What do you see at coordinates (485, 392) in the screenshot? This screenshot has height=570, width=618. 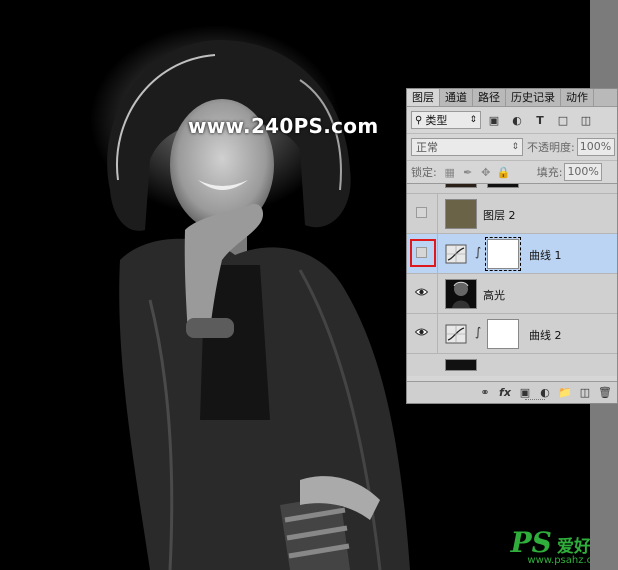 I see `link-icon: ⚭` at bounding box center [485, 392].